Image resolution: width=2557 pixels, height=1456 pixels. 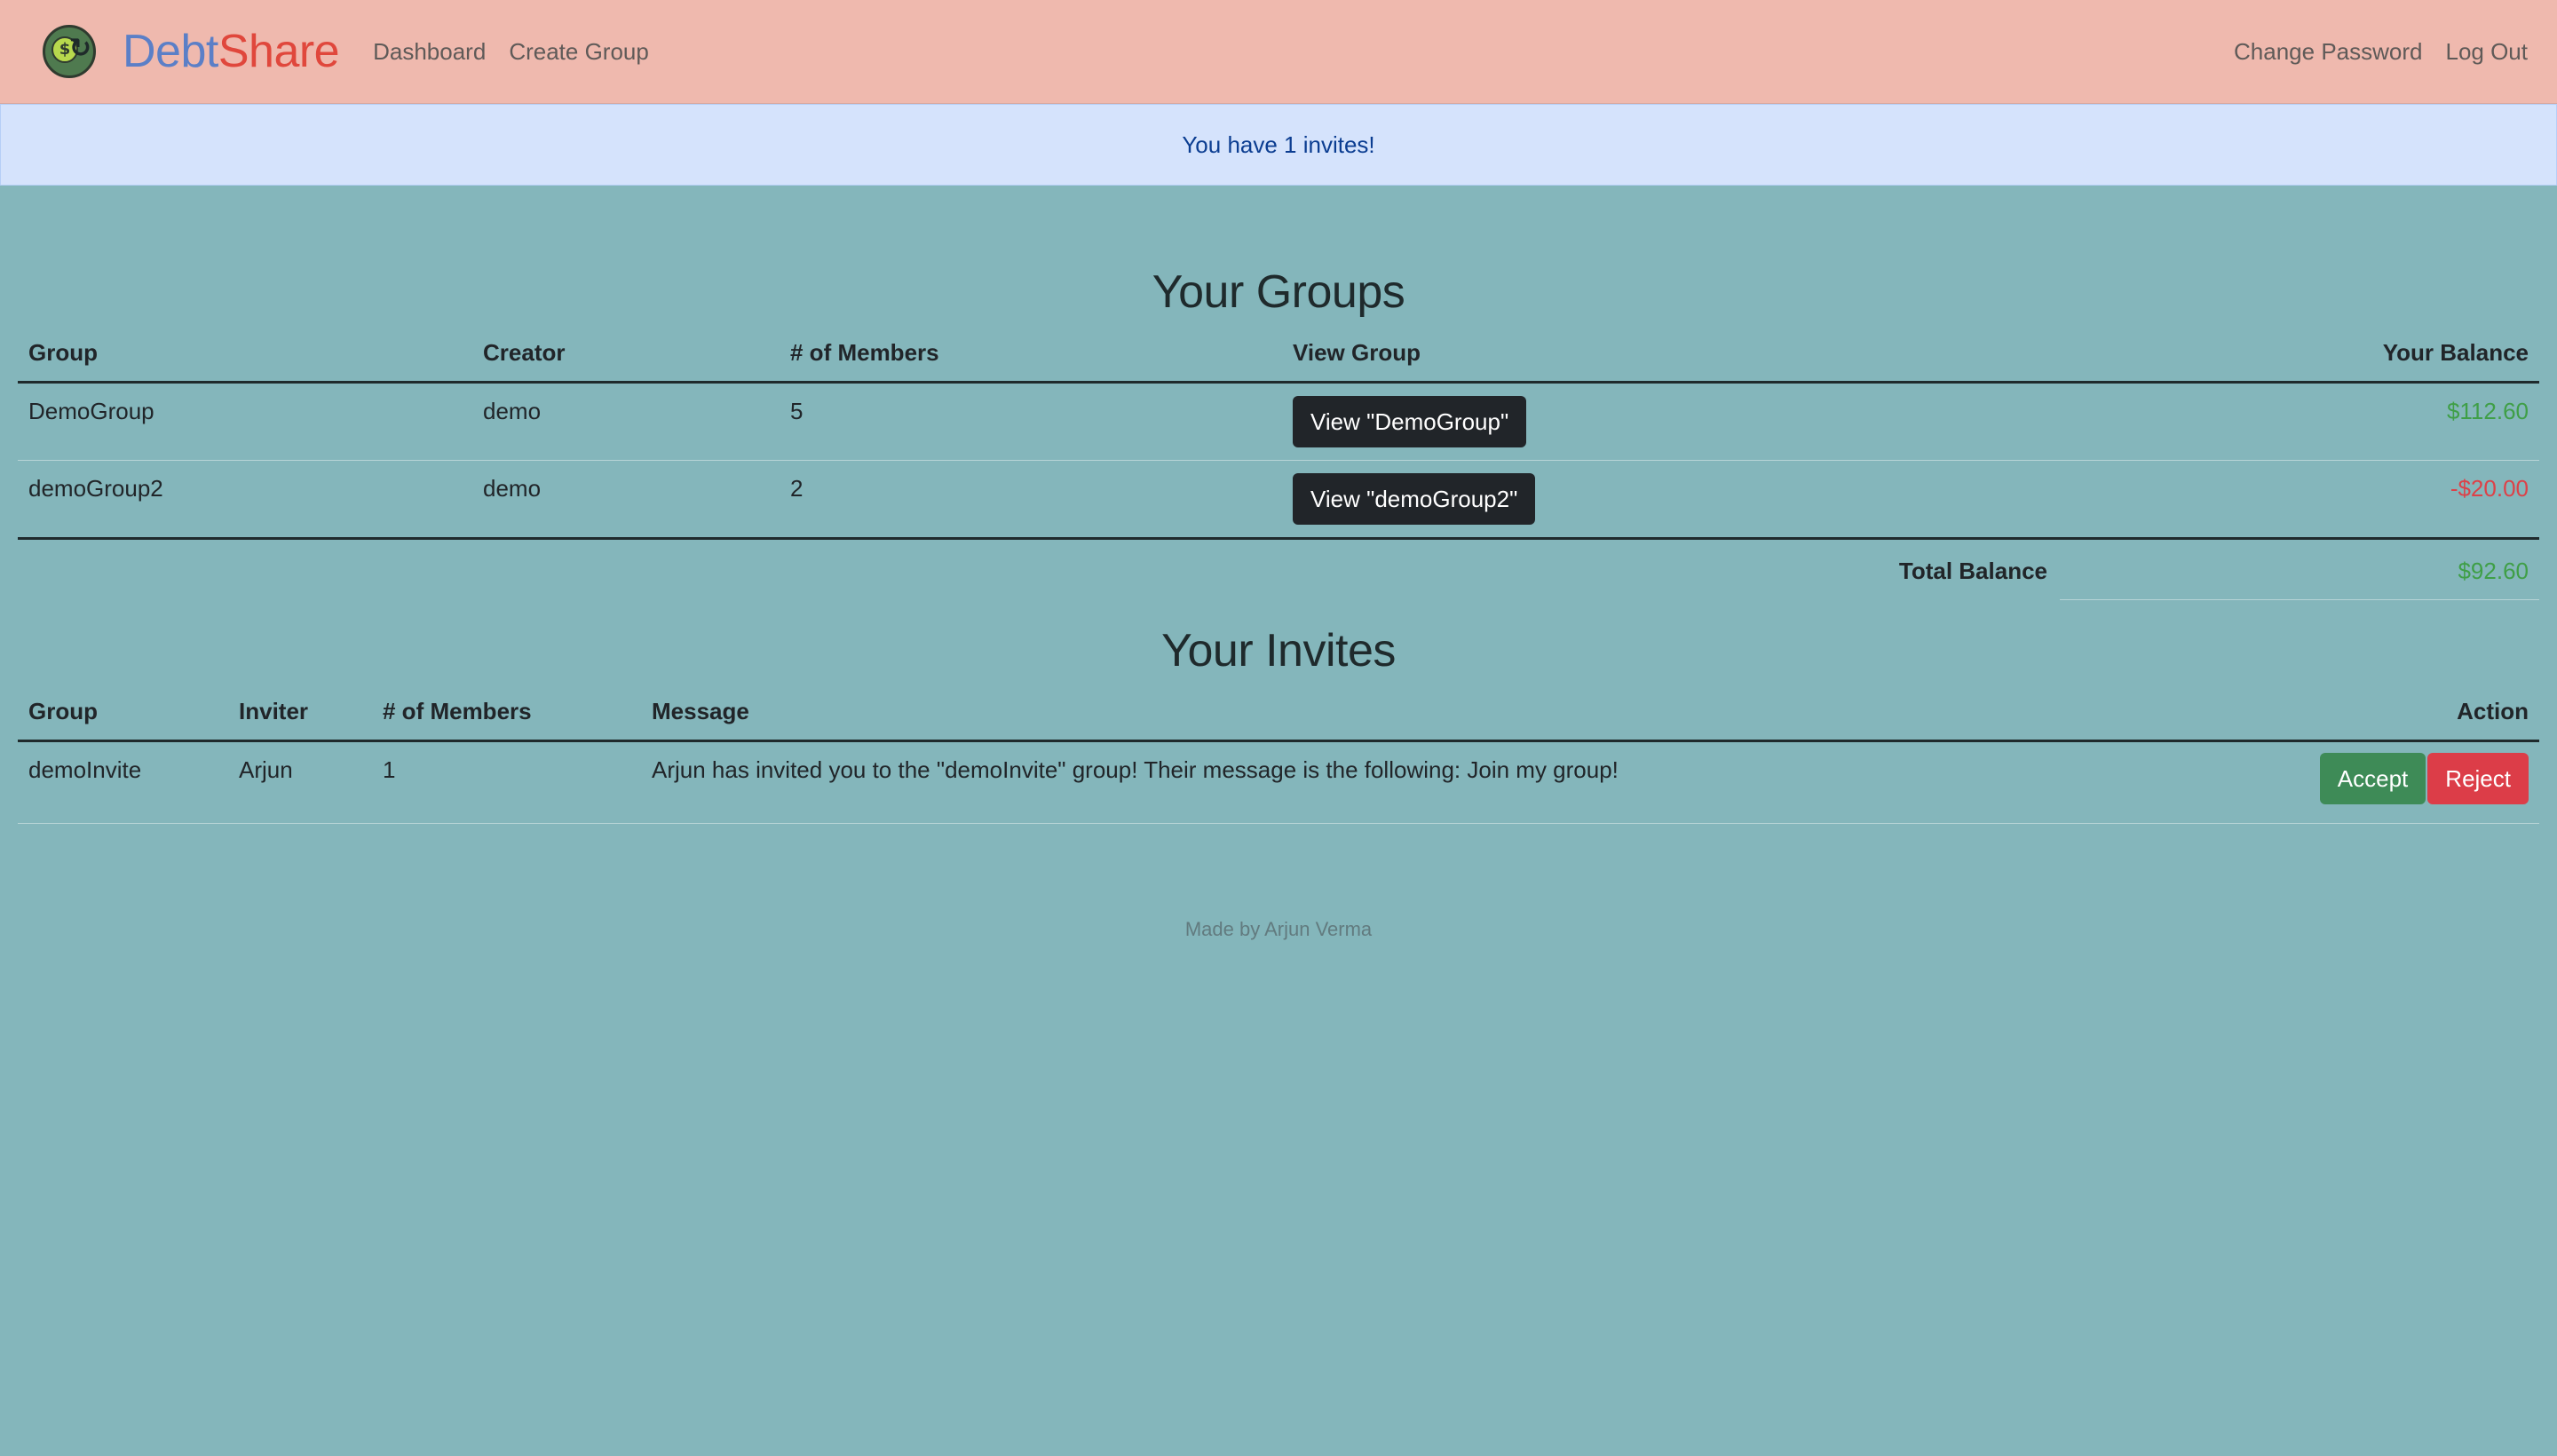 What do you see at coordinates (1972, 571) in the screenshot?
I see `total-balance-label: Total Balance` at bounding box center [1972, 571].